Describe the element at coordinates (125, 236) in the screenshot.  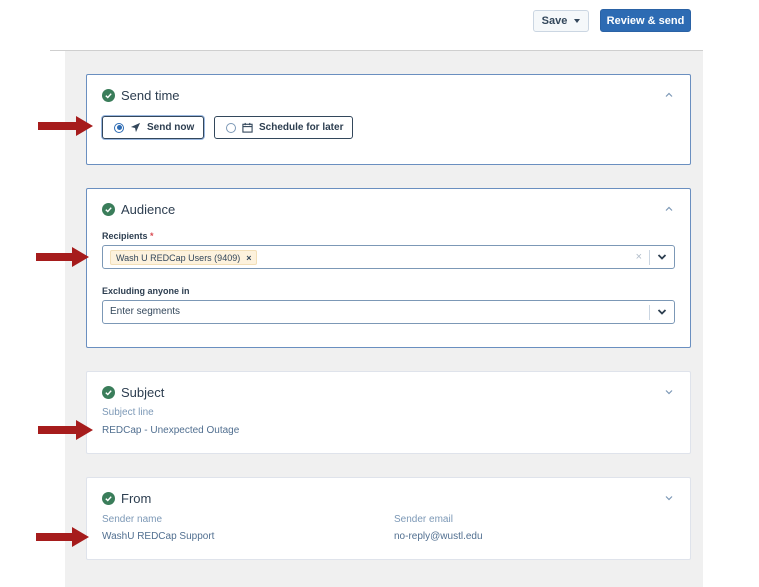
I see `recipients-label-text: Recipients` at that location.